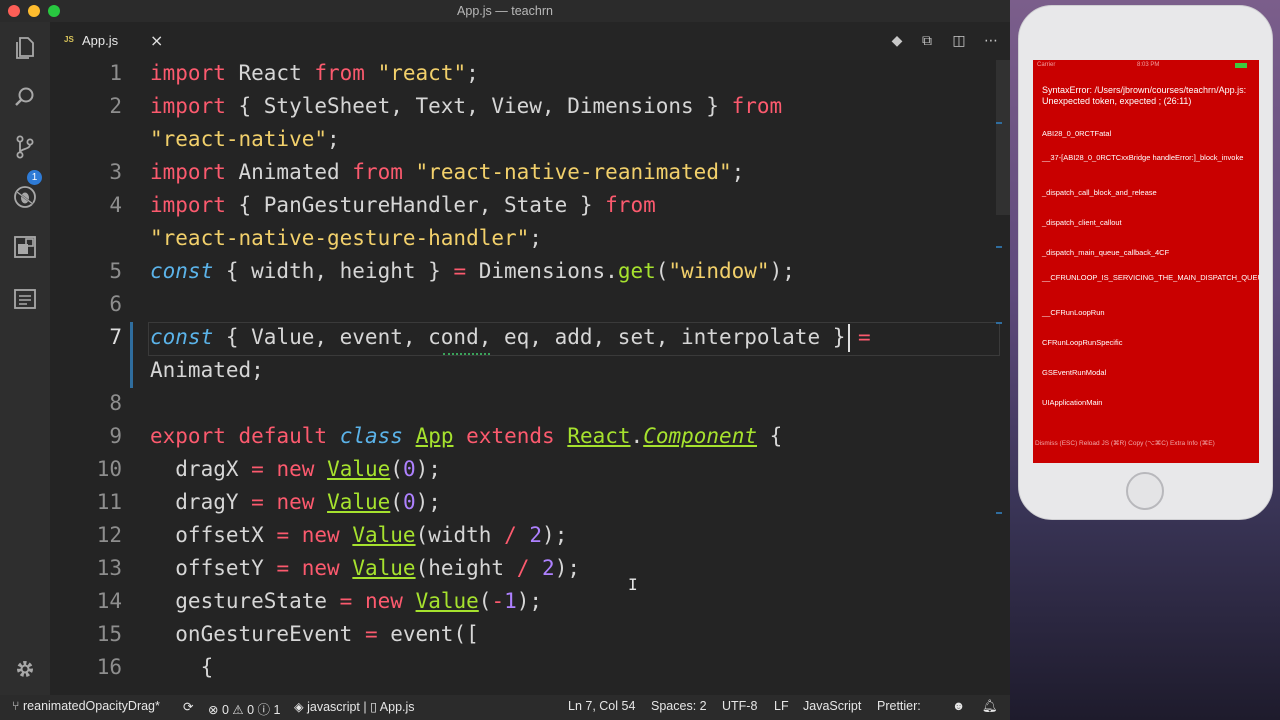  I want to click on code-token: (width, so click(460, 535).